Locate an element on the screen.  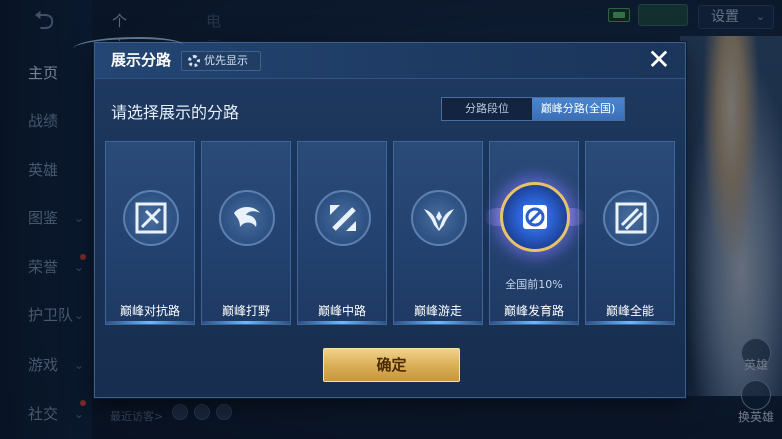
lane-card-all-round: 巅峰全能 is located at coordinates (630, 233).